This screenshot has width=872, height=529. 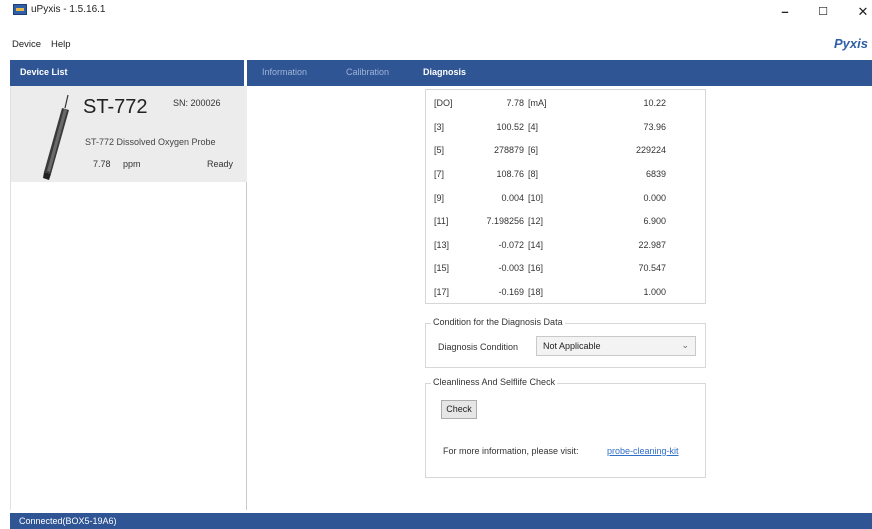 I want to click on row-value: 0.004, so click(x=512, y=198).